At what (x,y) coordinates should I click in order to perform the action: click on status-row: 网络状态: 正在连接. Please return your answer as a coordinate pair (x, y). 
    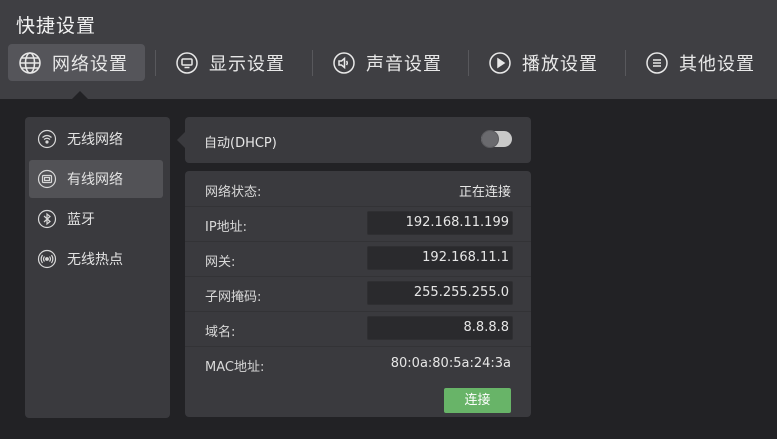
    Looking at the image, I should click on (358, 189).